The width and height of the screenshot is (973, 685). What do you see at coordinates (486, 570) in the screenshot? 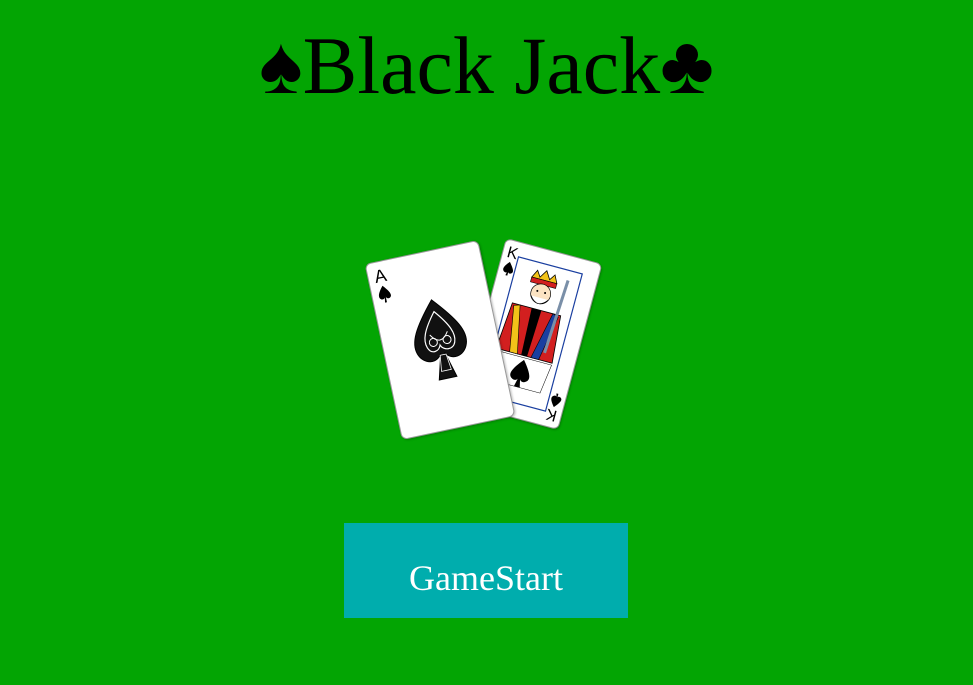
I see `game-start-button: GameStart` at bounding box center [486, 570].